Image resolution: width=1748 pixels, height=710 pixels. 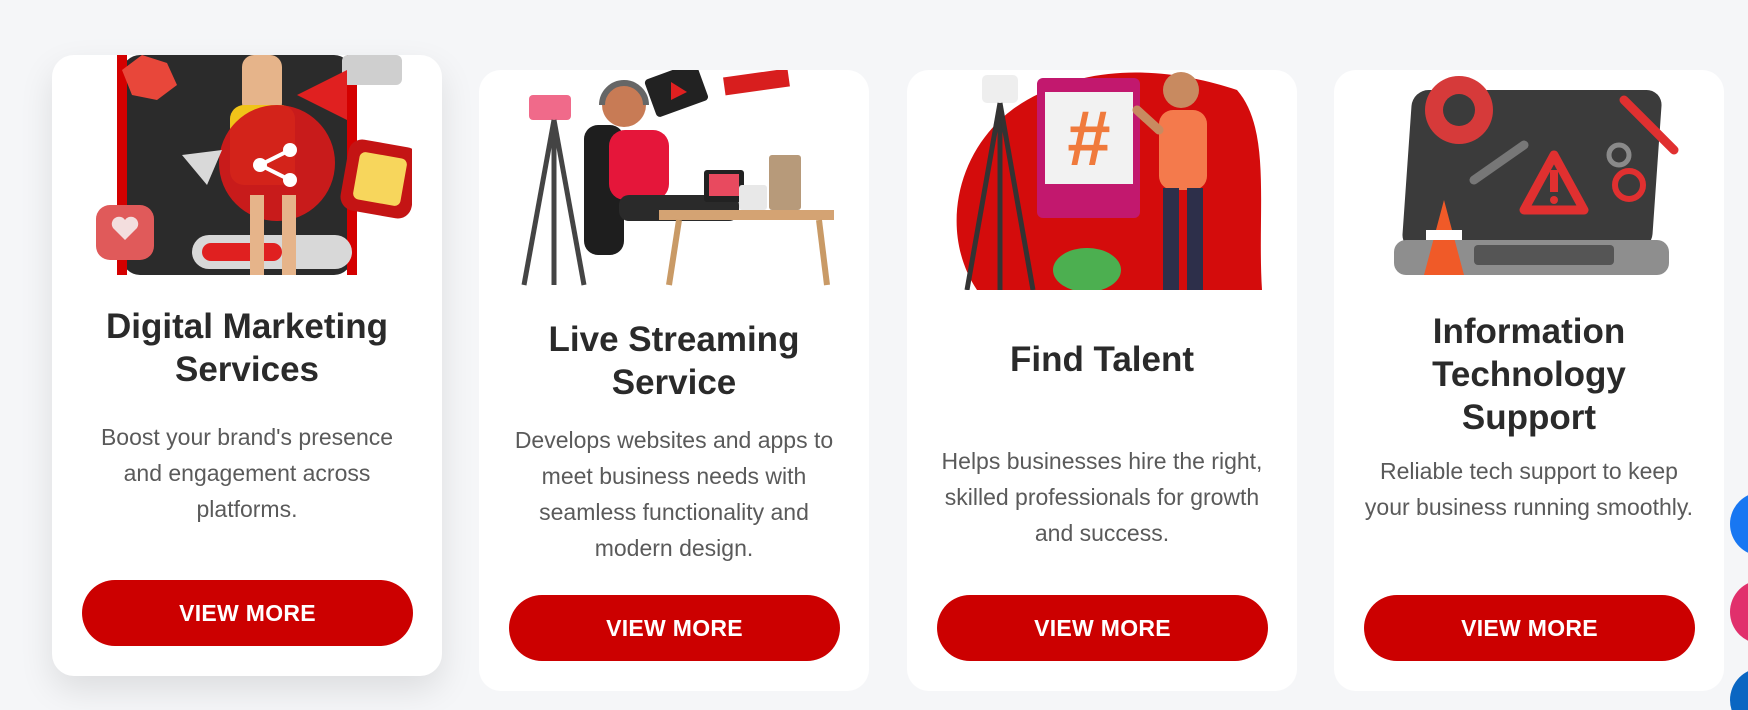 I want to click on card-title: Information Technology Support, so click(x=1529, y=374).